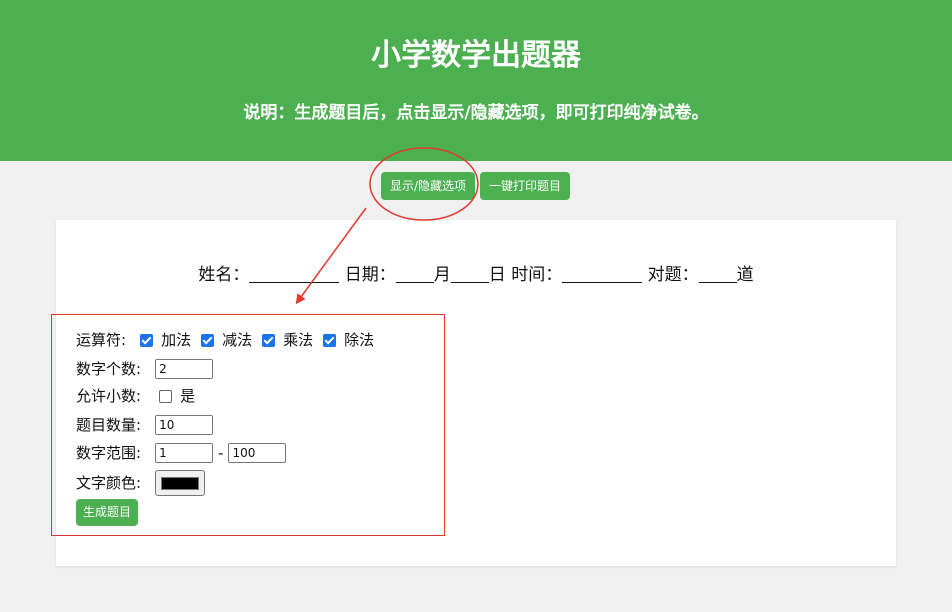  What do you see at coordinates (525, 186) in the screenshot?
I see `print-button: 一键打印题目` at bounding box center [525, 186].